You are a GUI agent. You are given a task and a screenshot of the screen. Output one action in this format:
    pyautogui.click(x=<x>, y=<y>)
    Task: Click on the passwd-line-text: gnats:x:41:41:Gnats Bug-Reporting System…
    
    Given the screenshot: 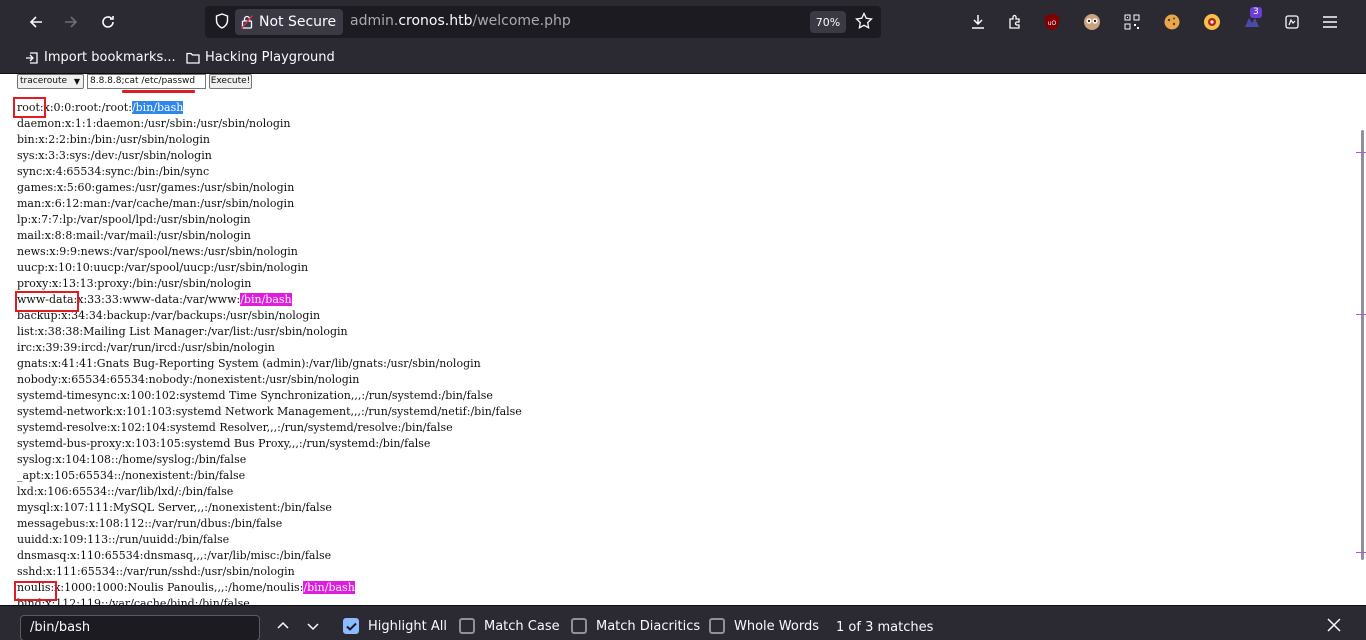 What is the action you would take?
    pyautogui.click(x=249, y=363)
    